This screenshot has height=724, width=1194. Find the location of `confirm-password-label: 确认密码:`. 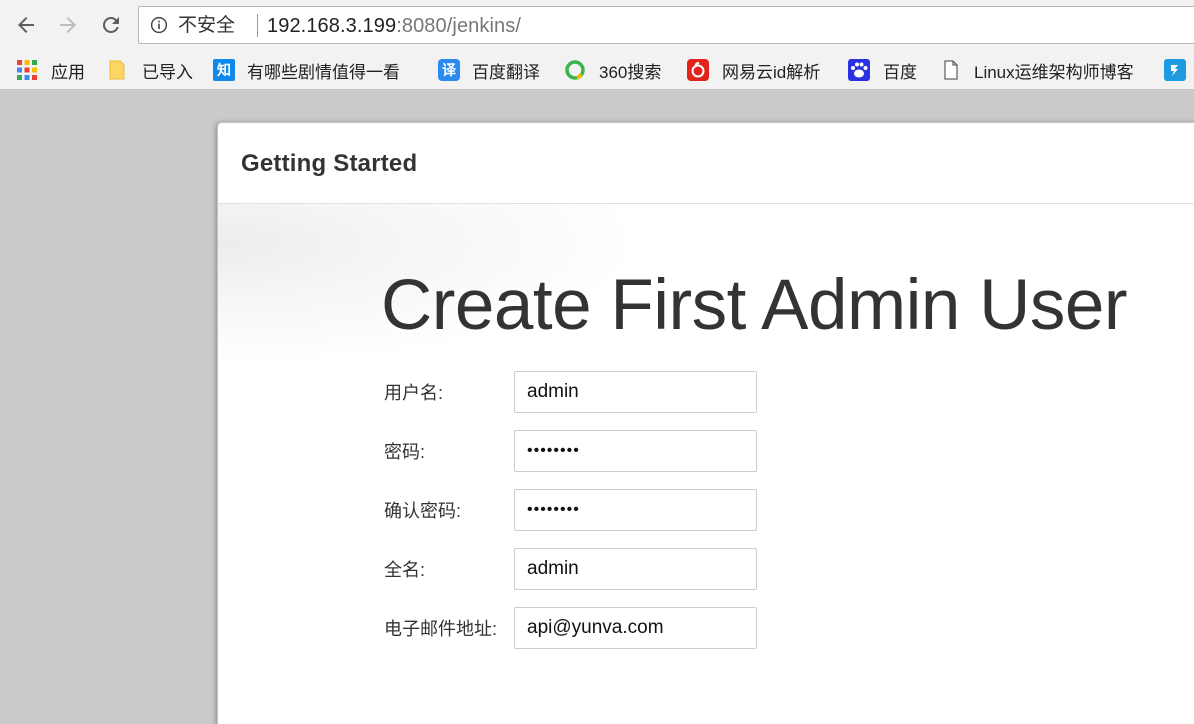

confirm-password-label: 确认密码: is located at coordinates (423, 511).